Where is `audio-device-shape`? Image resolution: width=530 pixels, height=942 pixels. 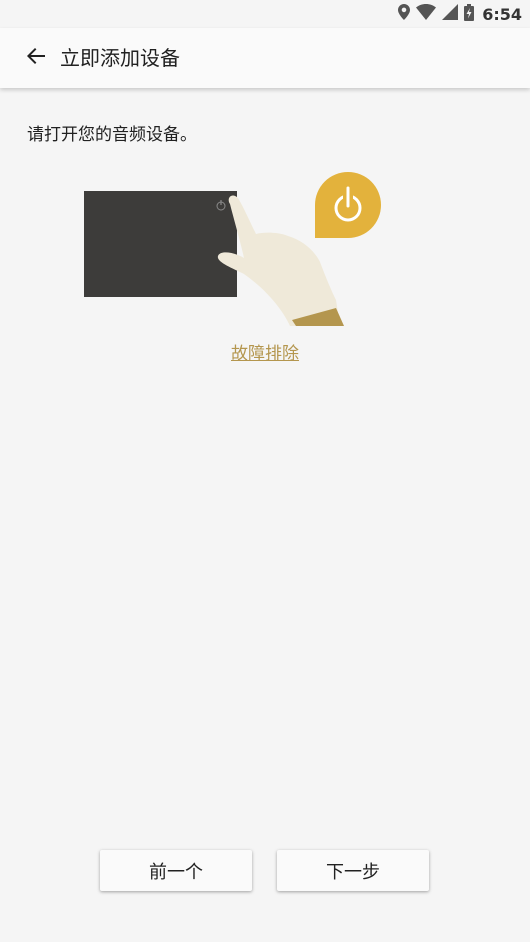
audio-device-shape is located at coordinates (160, 244).